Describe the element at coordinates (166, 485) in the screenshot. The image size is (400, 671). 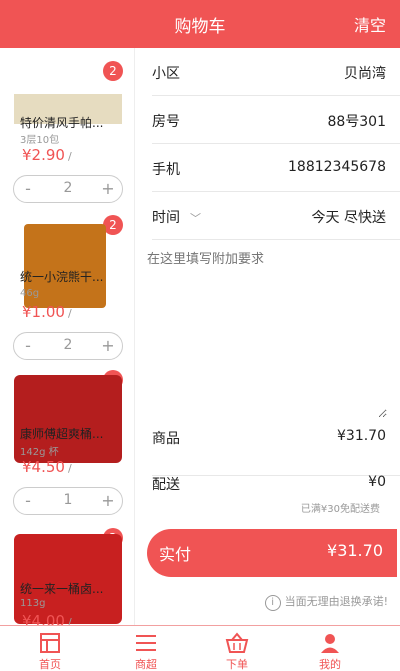
I see `delivery-label: 配送` at that location.